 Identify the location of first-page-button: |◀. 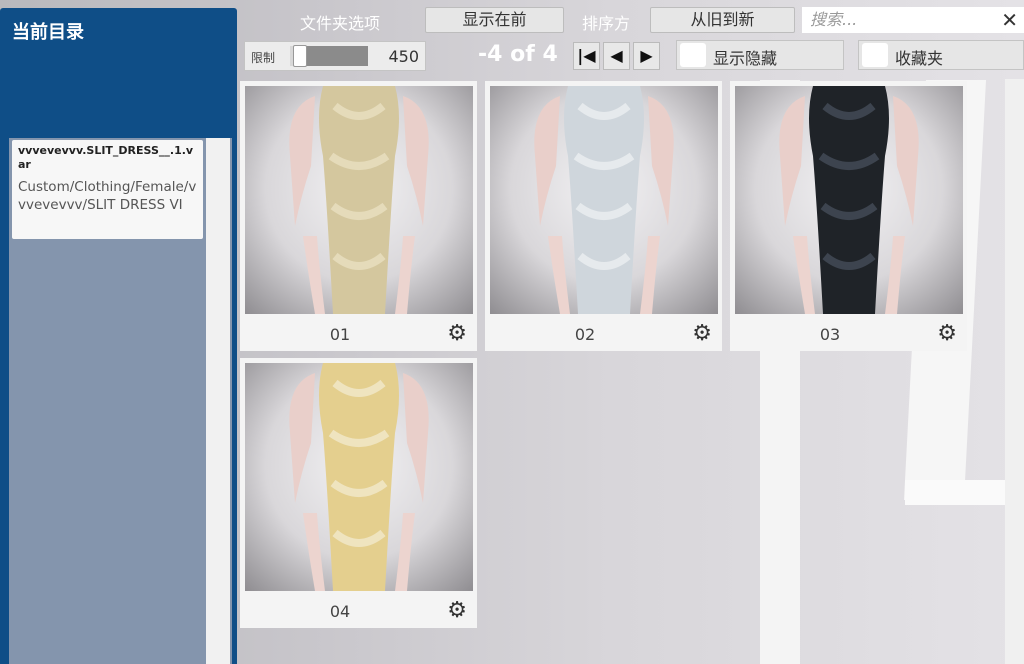
(586, 56).